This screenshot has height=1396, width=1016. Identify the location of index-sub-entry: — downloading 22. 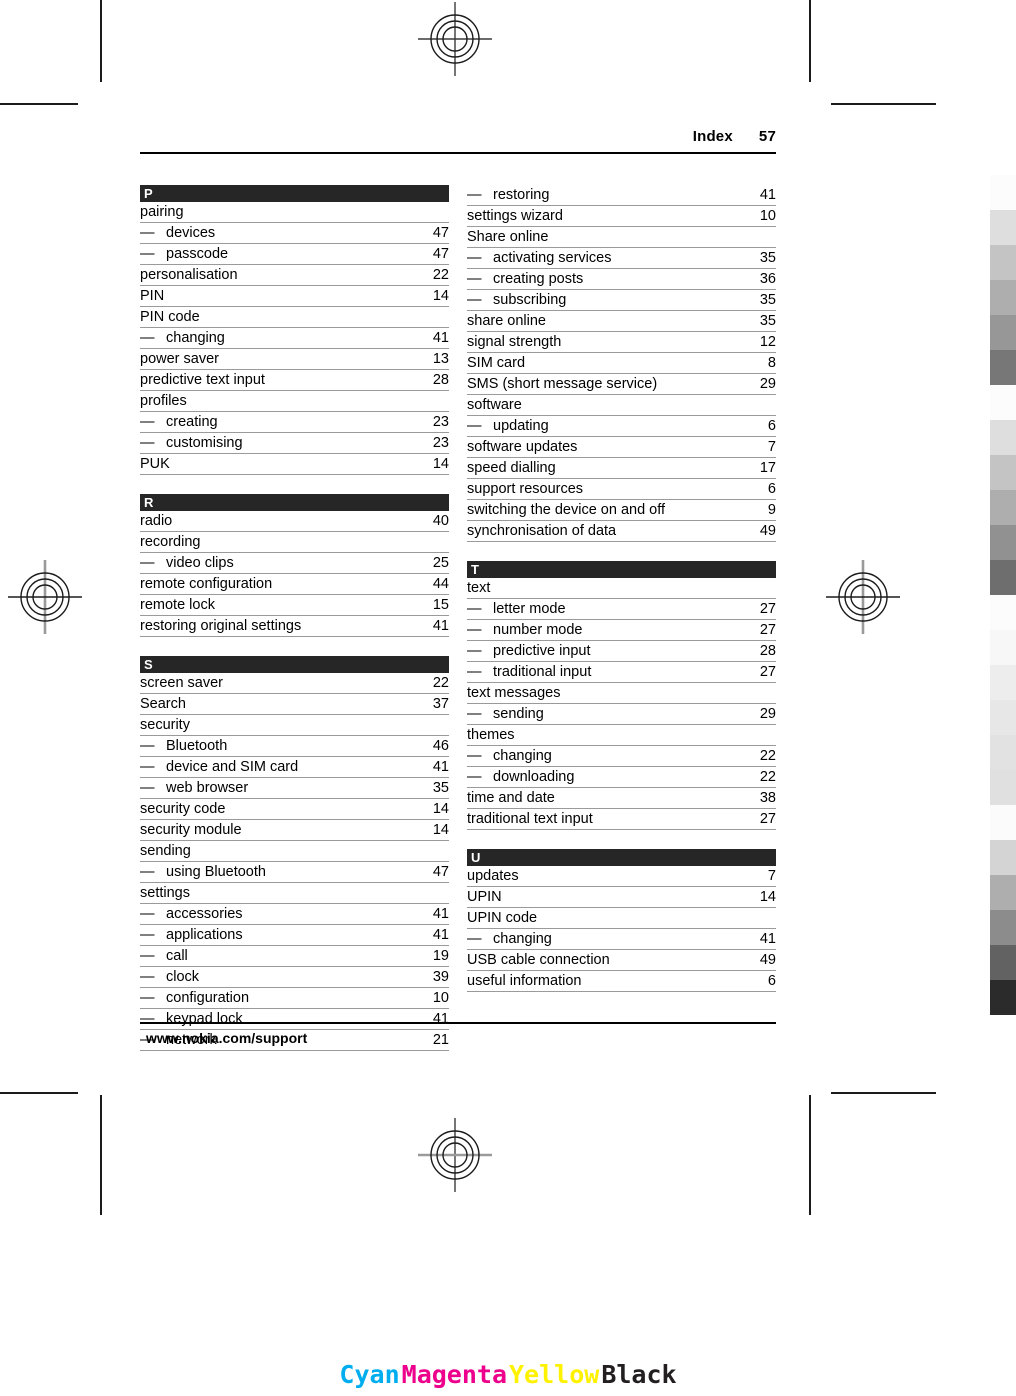
(621, 777).